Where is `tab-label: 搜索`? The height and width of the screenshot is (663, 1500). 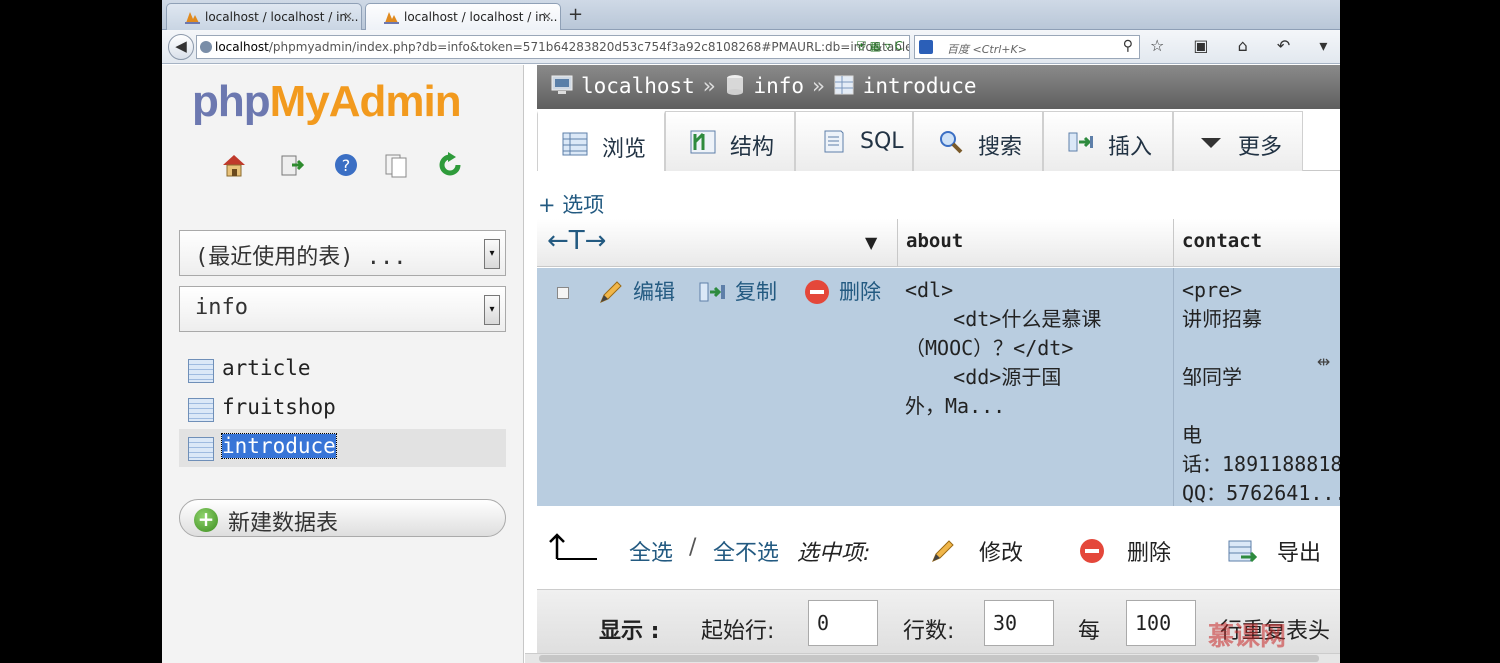 tab-label: 搜索 is located at coordinates (1000, 147).